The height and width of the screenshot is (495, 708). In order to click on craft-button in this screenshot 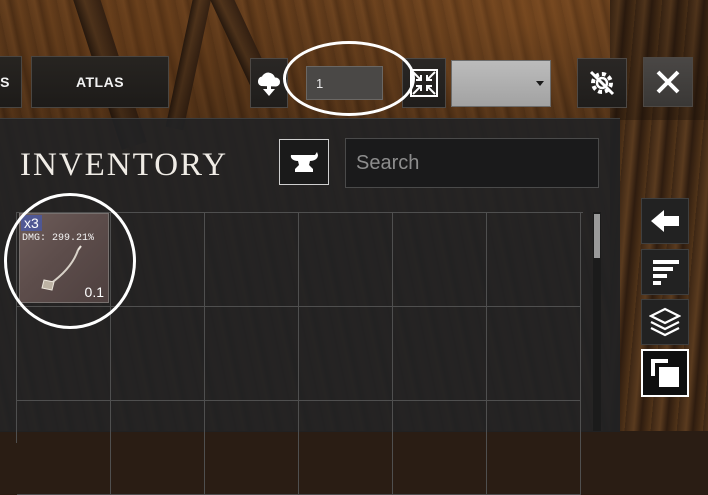, I will do `click(304, 162)`.